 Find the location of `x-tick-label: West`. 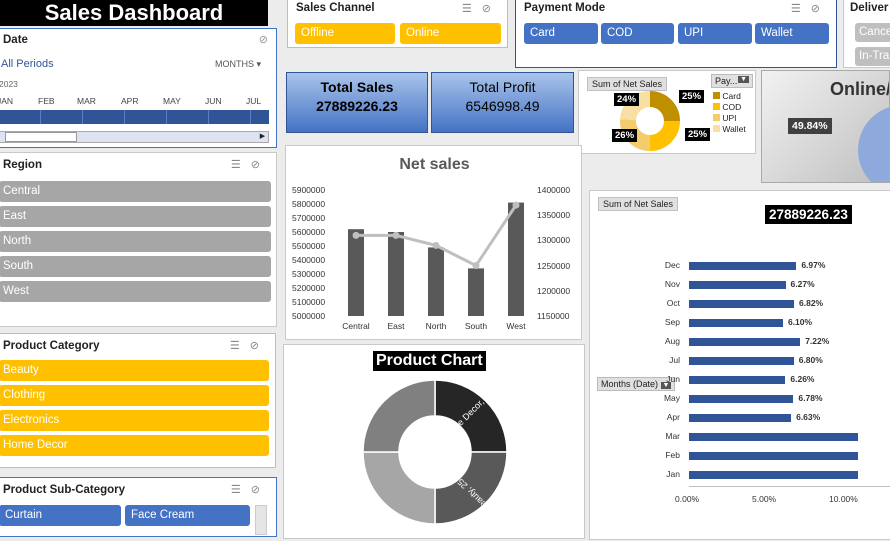

x-tick-label: West is located at coordinates (516, 326).